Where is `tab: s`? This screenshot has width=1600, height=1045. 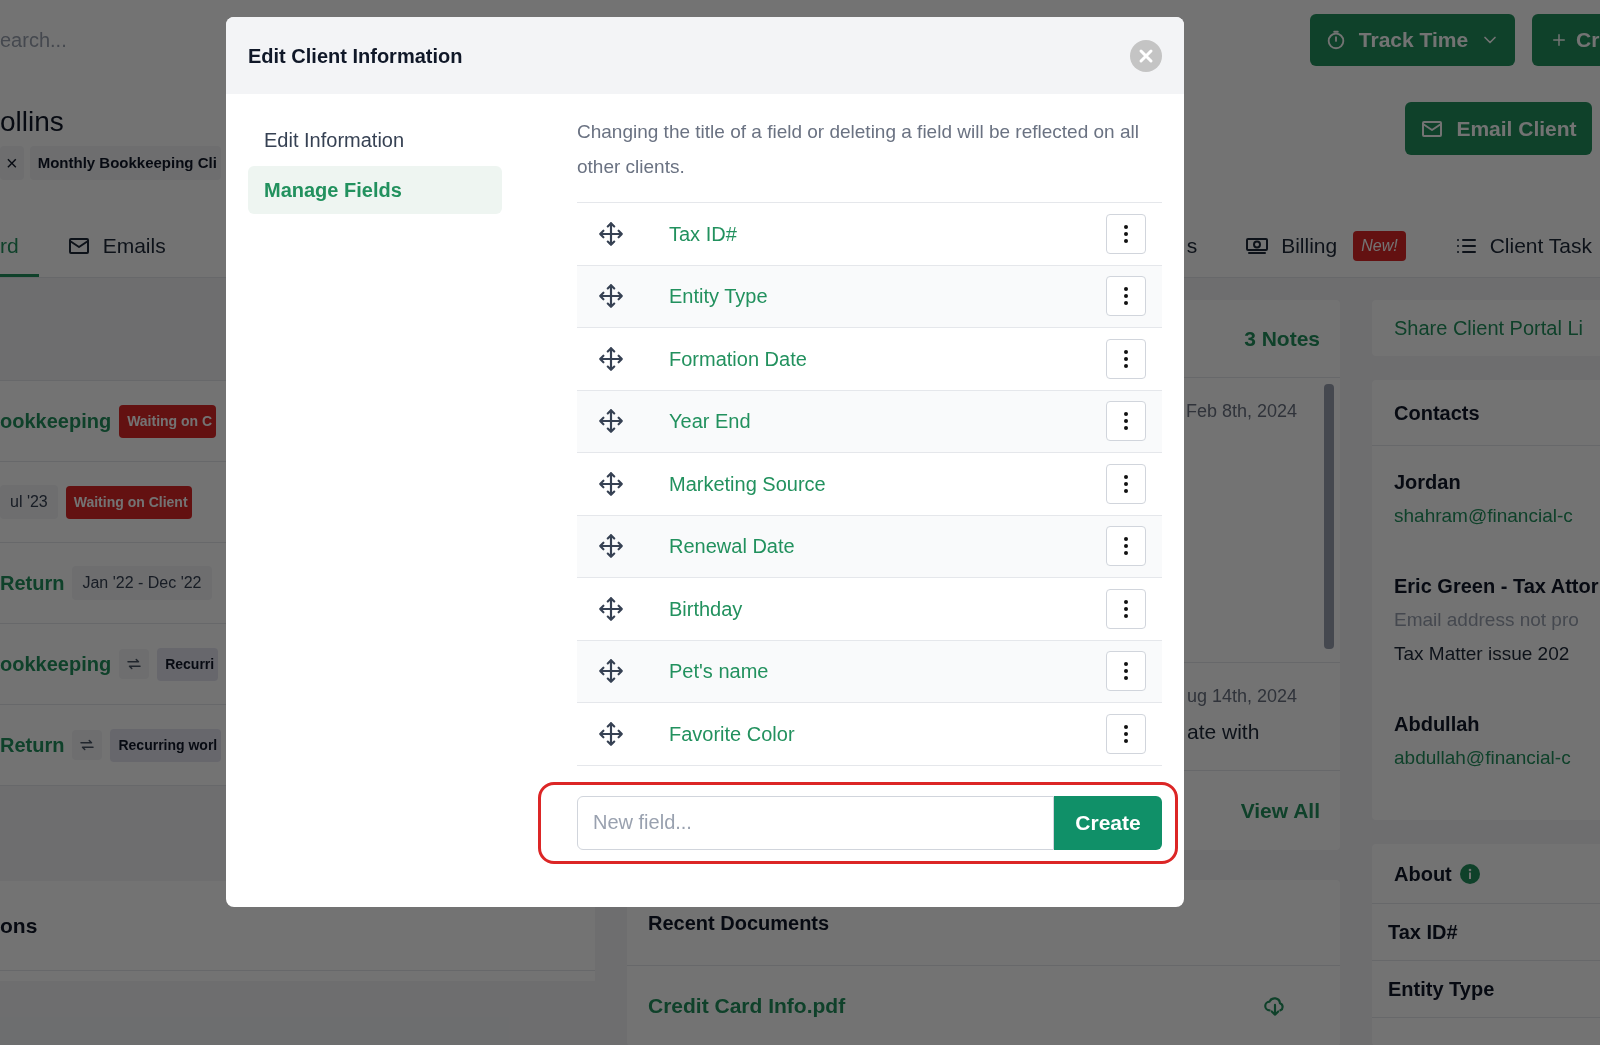
tab: s is located at coordinates (1192, 247).